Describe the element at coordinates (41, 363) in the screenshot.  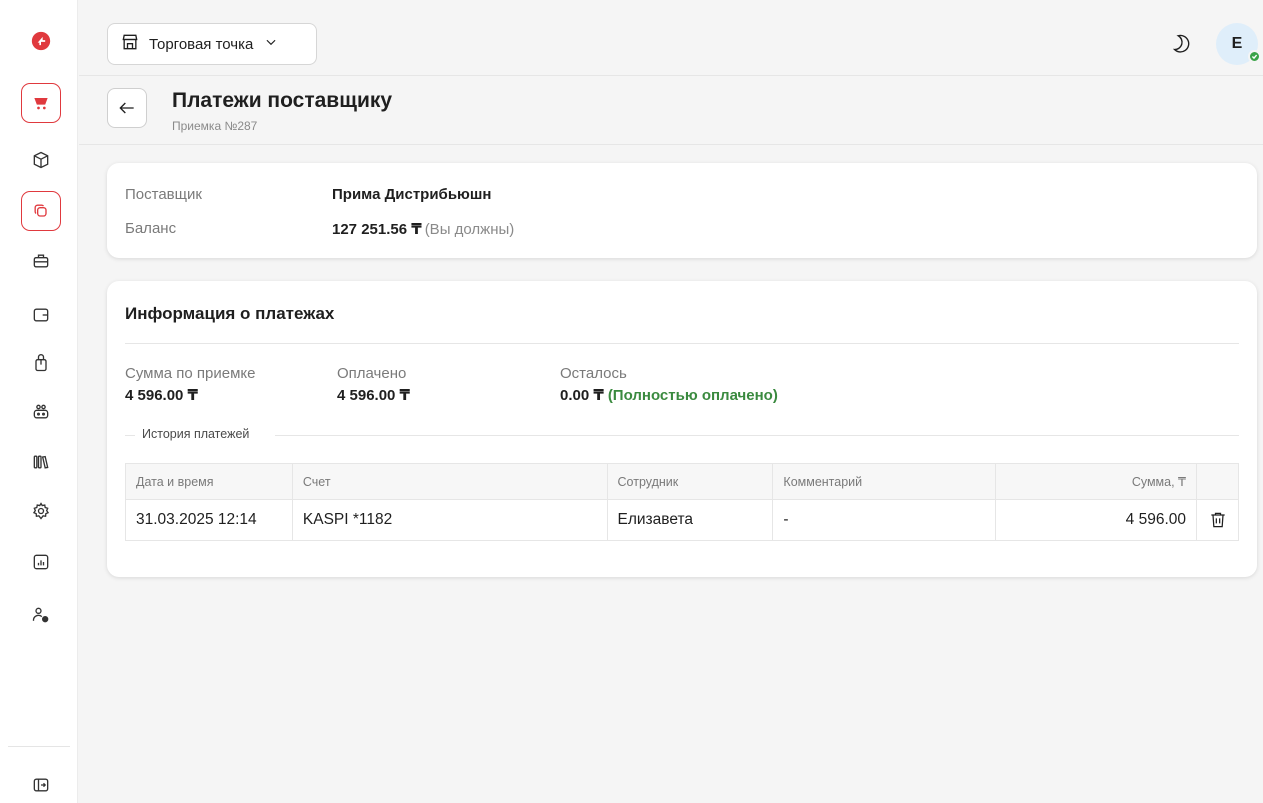
I see `bag-icon` at that location.